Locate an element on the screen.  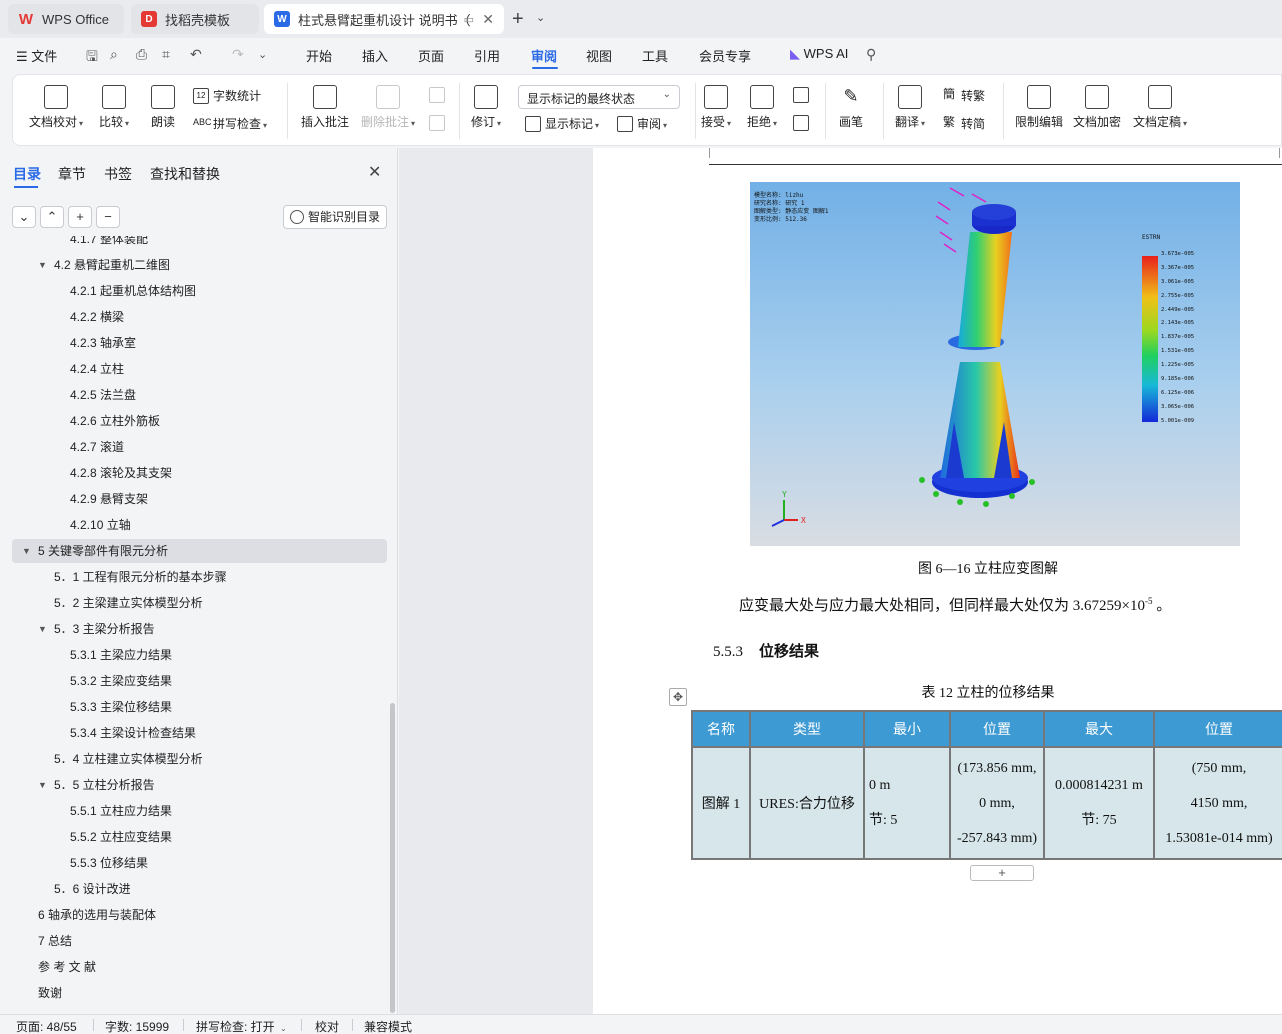
menu-reference: 引用 is located at coordinates (487, 55).